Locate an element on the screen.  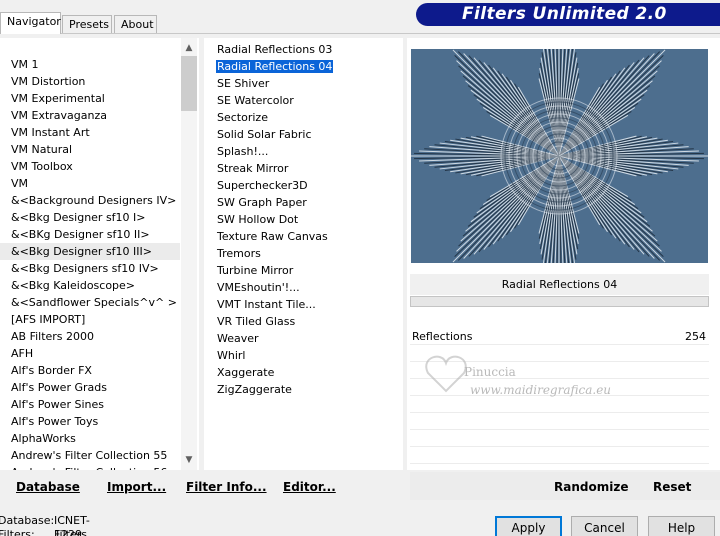
filter-name-label: Radial Reflections 04 is located at coordinates (559, 284).